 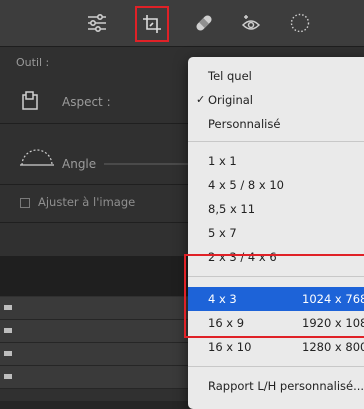 What do you see at coordinates (274, 296) in the screenshot?
I see `annotation-highlight-box` at bounding box center [274, 296].